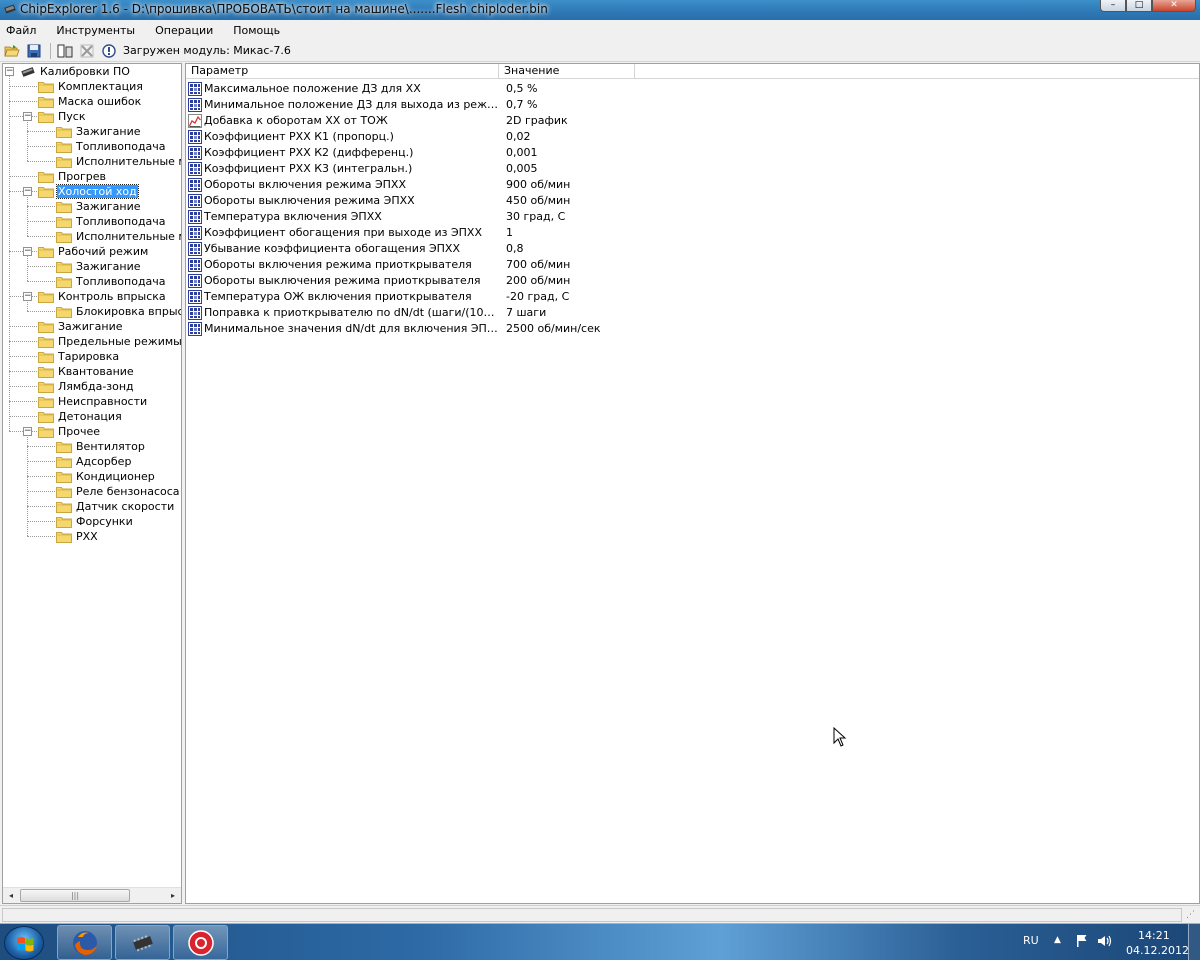 The height and width of the screenshot is (960, 1200). I want to click on taskbar-firefox, so click(84, 942).